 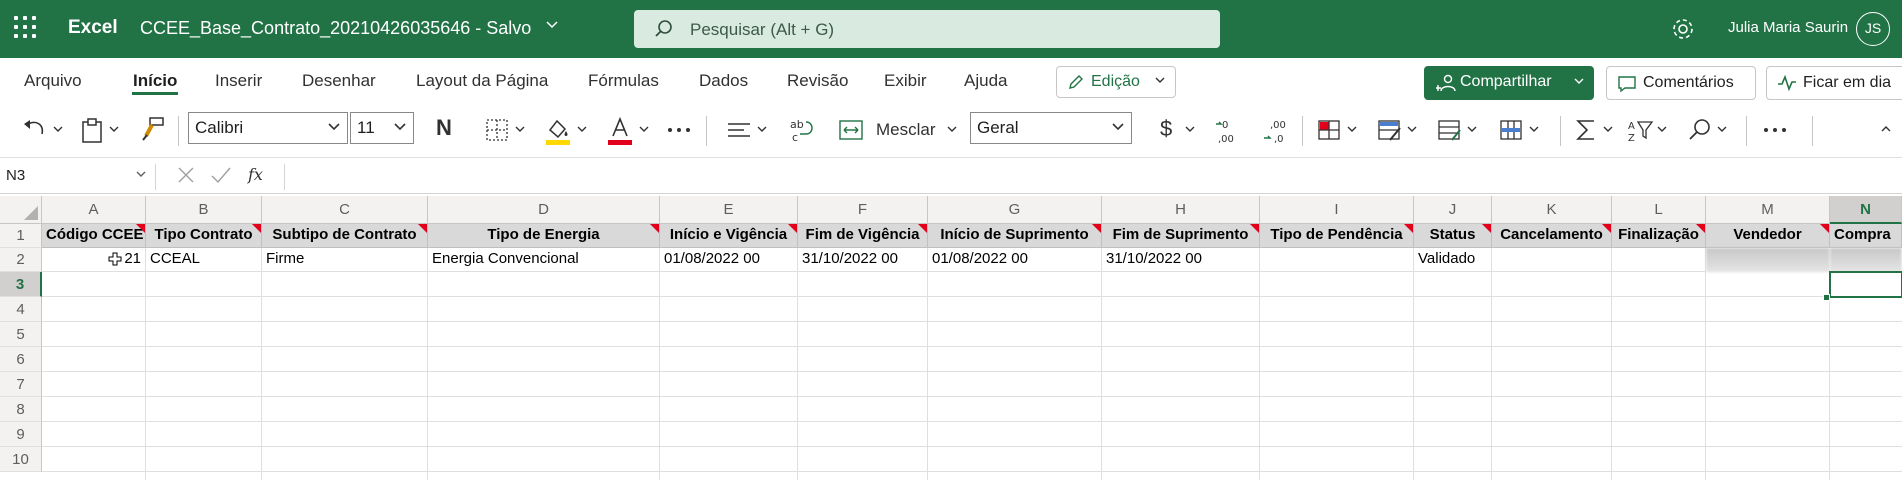 I want to click on header-cell-g1: Início de Suprimento, so click(x=1015, y=236).